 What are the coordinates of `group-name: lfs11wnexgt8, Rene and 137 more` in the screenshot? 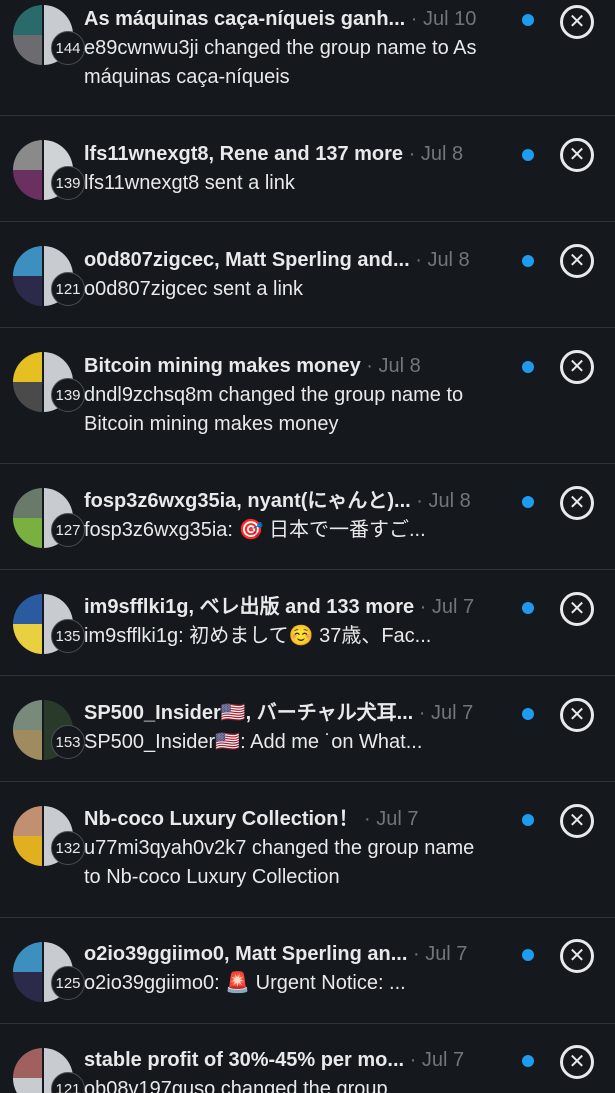 It's located at (244, 154).